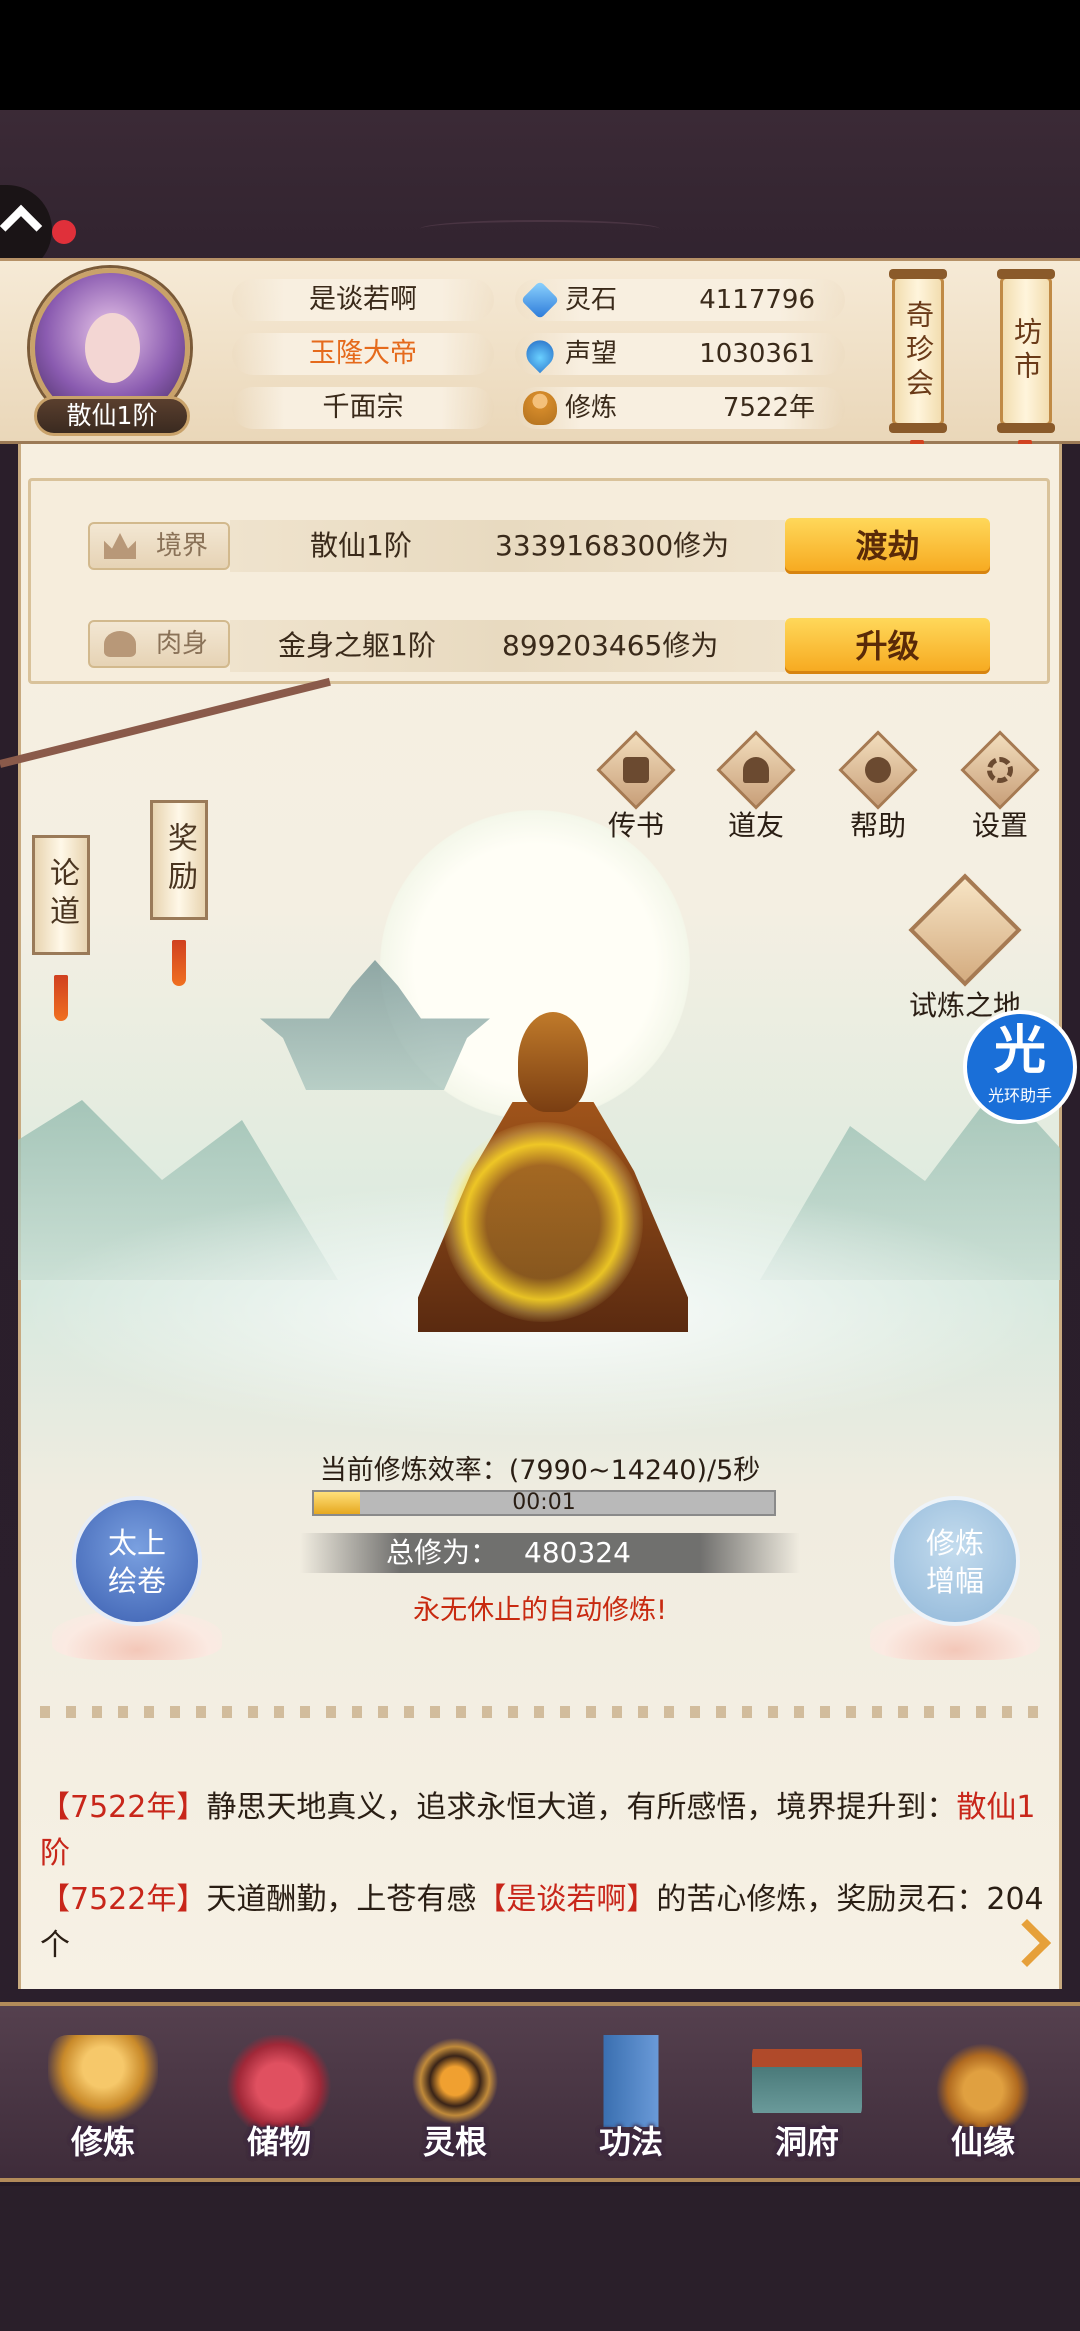  Describe the element at coordinates (756, 770) in the screenshot. I see `friend-icon` at that location.